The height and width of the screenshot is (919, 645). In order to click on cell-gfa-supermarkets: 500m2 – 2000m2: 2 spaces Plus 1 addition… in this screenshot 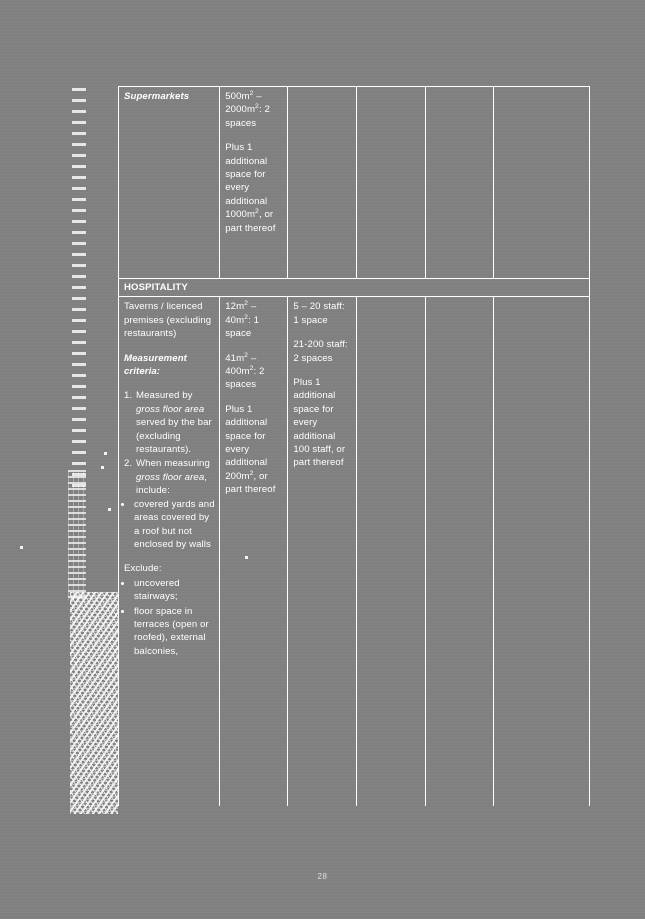, I will do `click(254, 182)`.